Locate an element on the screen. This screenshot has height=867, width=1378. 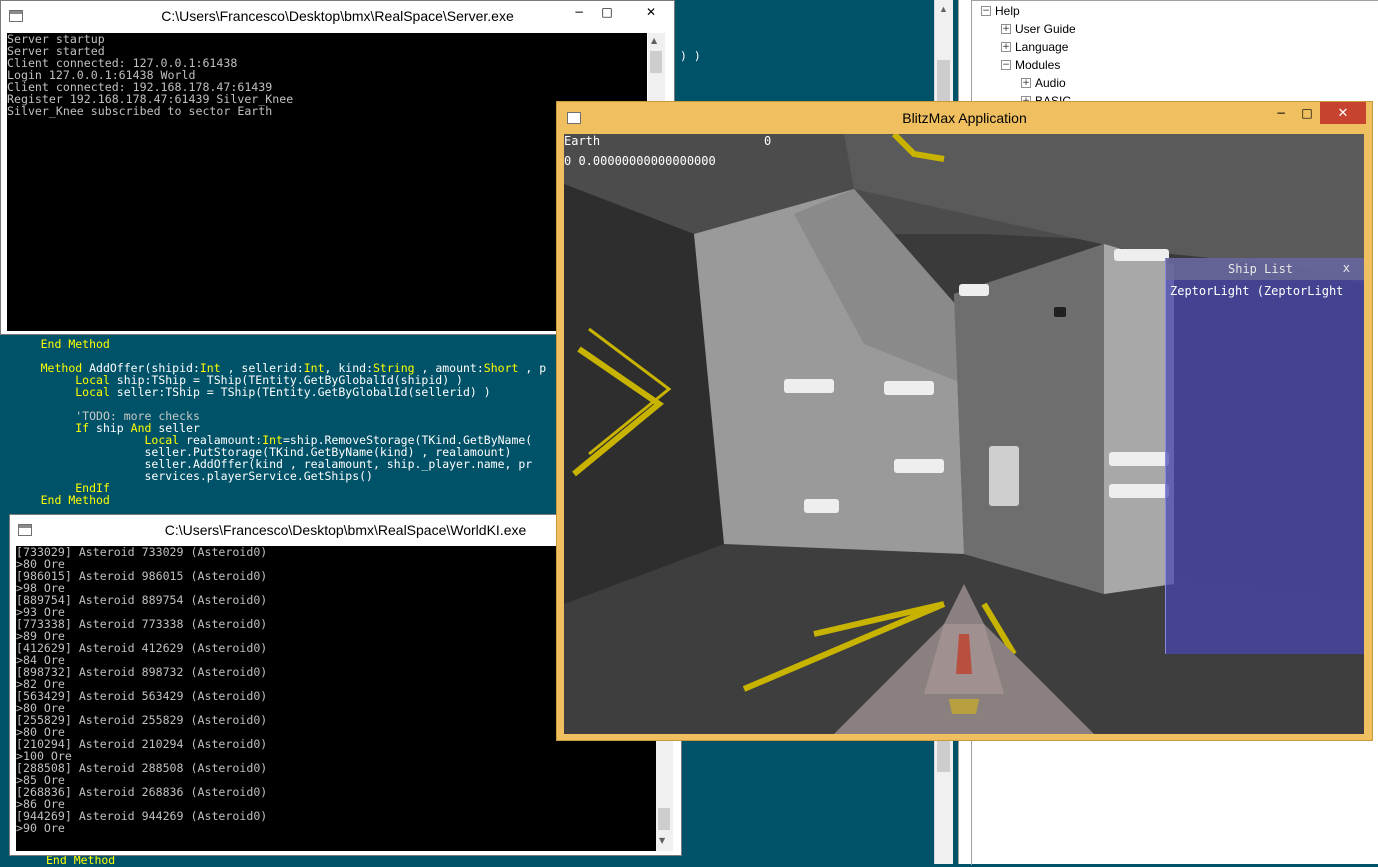
ship-list-title: Ship List is located at coordinates (1261, 269).